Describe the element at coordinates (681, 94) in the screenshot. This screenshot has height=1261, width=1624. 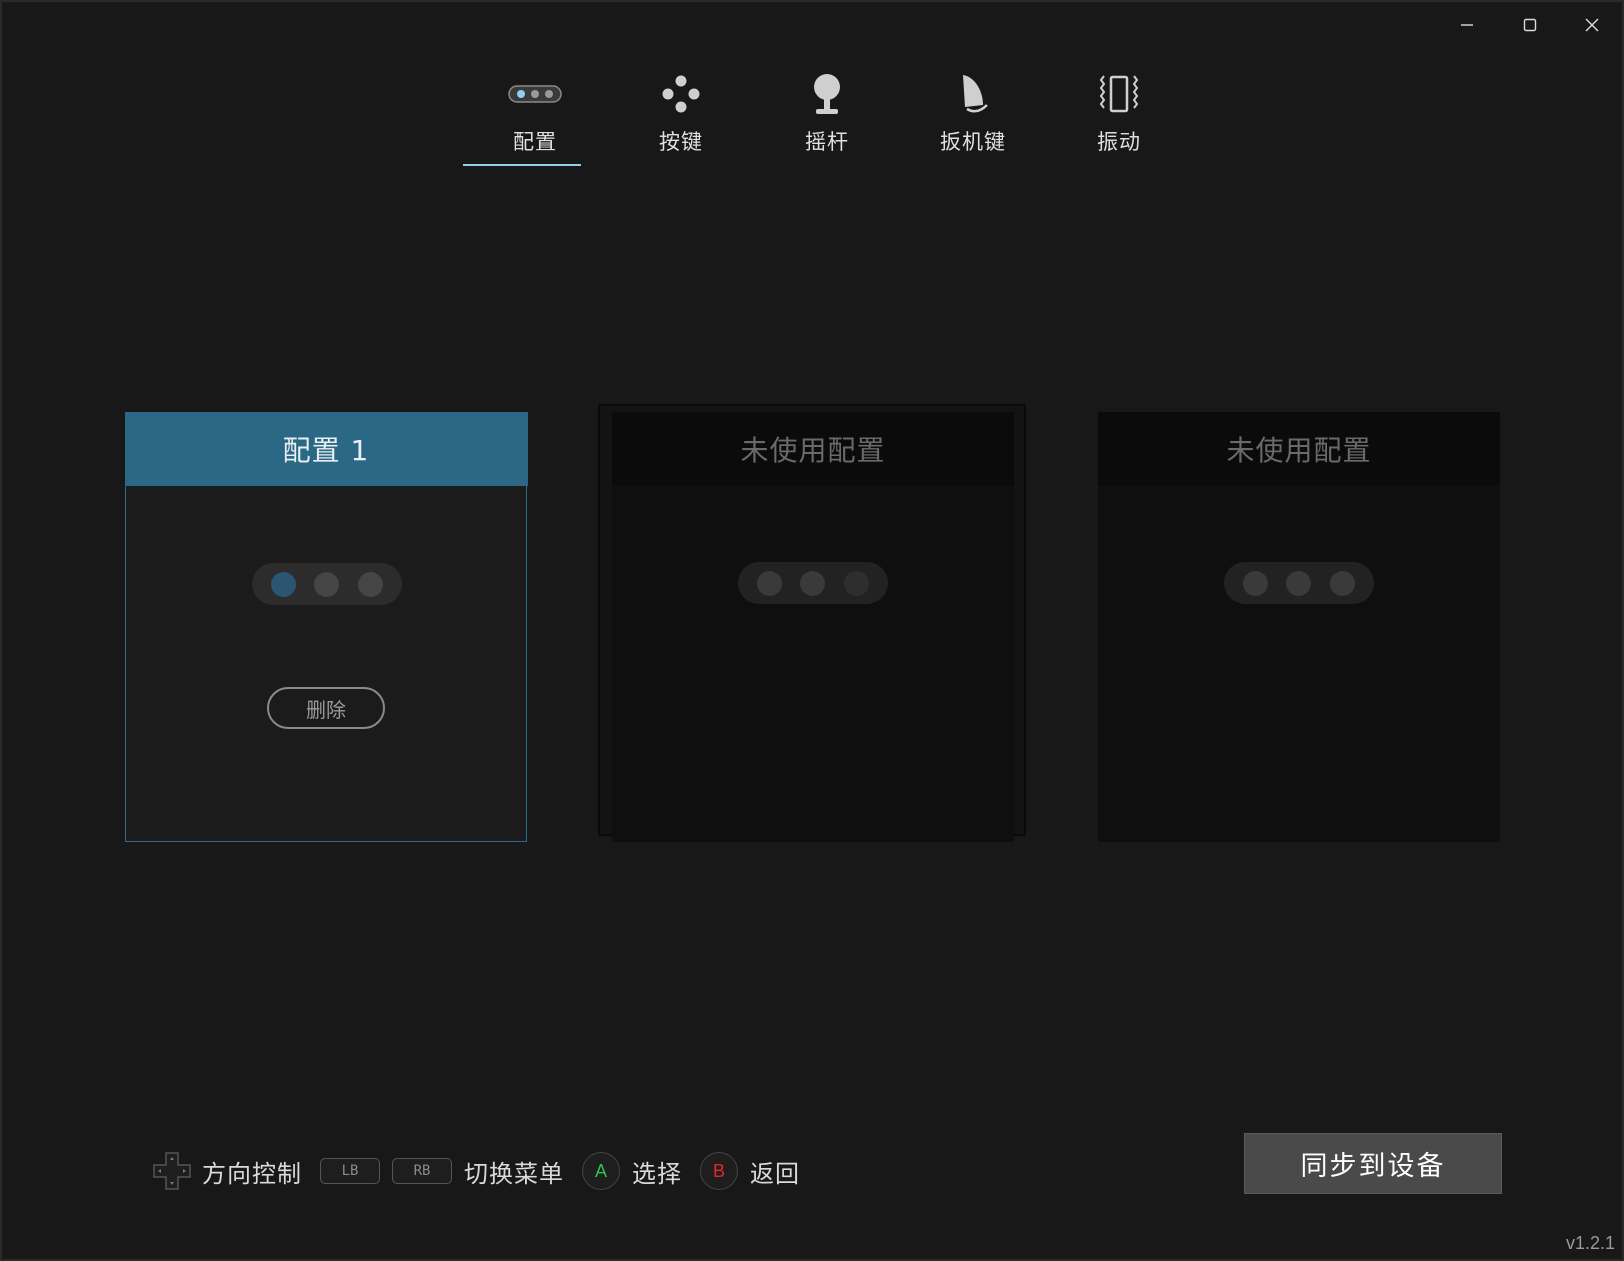
I see `buttons-icon` at that location.